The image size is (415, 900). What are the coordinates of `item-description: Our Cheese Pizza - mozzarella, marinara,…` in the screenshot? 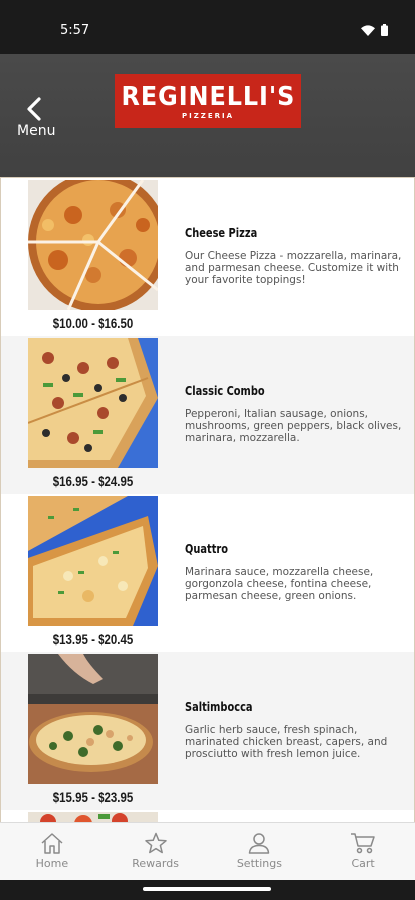 It's located at (293, 268).